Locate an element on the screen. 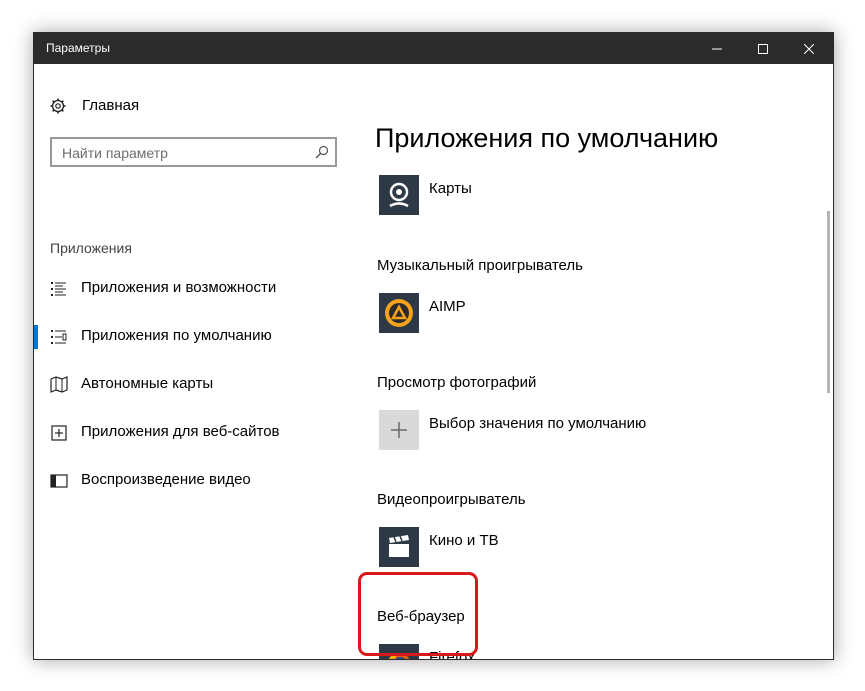 This screenshot has width=865, height=691. maps-app-icon is located at coordinates (399, 195).